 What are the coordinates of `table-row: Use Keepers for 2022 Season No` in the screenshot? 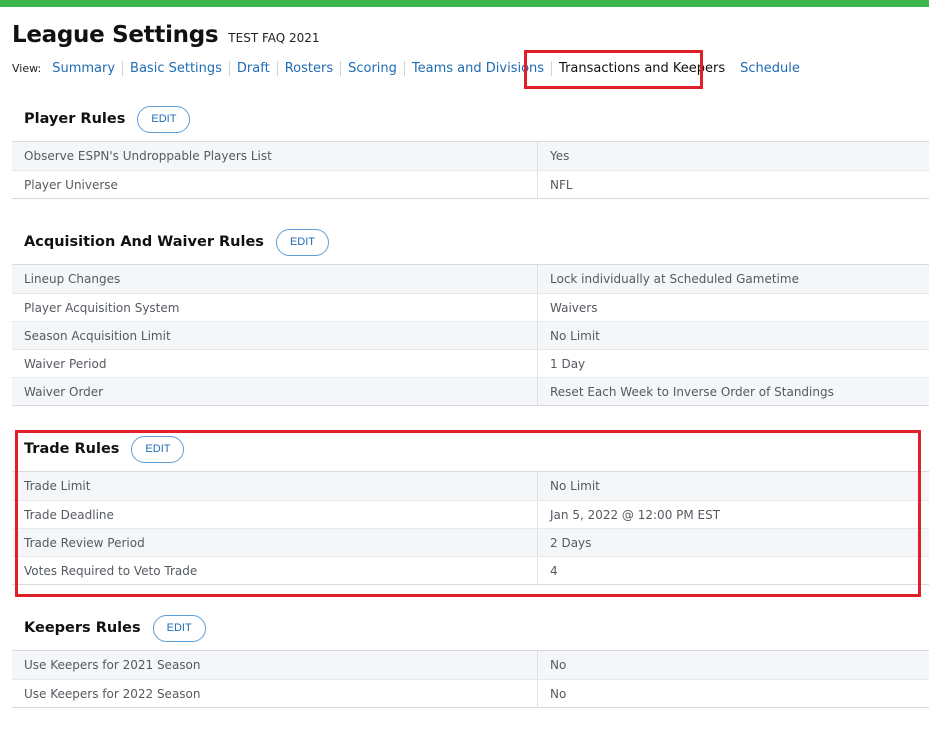 It's located at (470, 693).